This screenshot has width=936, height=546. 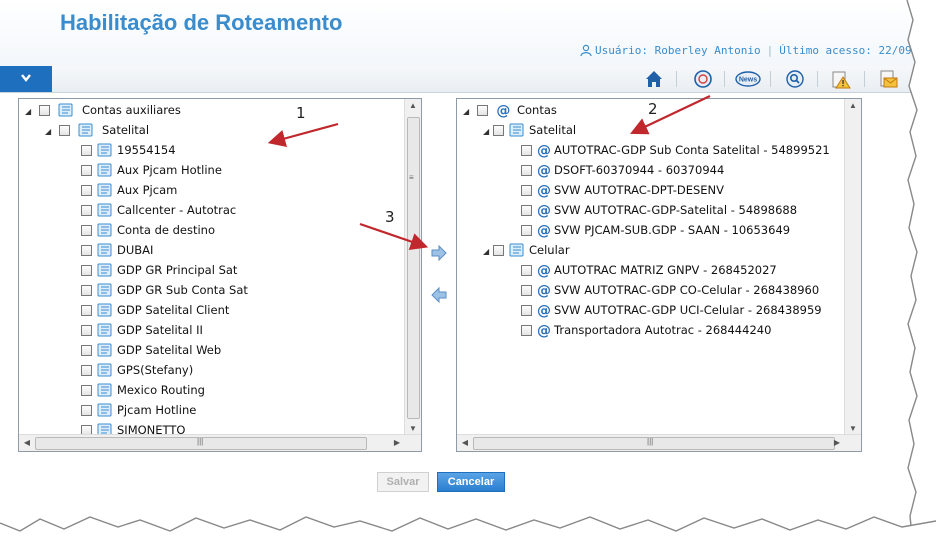 What do you see at coordinates (526, 250) in the screenshot?
I see `tree-node-group: ◢ Celular` at bounding box center [526, 250].